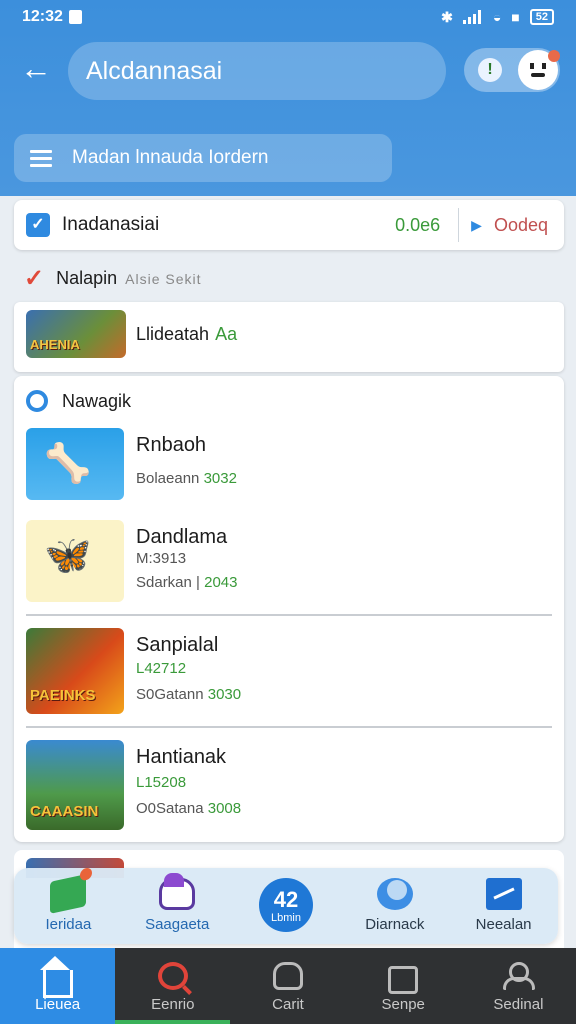 This screenshot has width=576, height=1024. I want to click on filter-row: ✓ Inadanasiai 0.0e6 ▶ Oodeq, so click(289, 225).